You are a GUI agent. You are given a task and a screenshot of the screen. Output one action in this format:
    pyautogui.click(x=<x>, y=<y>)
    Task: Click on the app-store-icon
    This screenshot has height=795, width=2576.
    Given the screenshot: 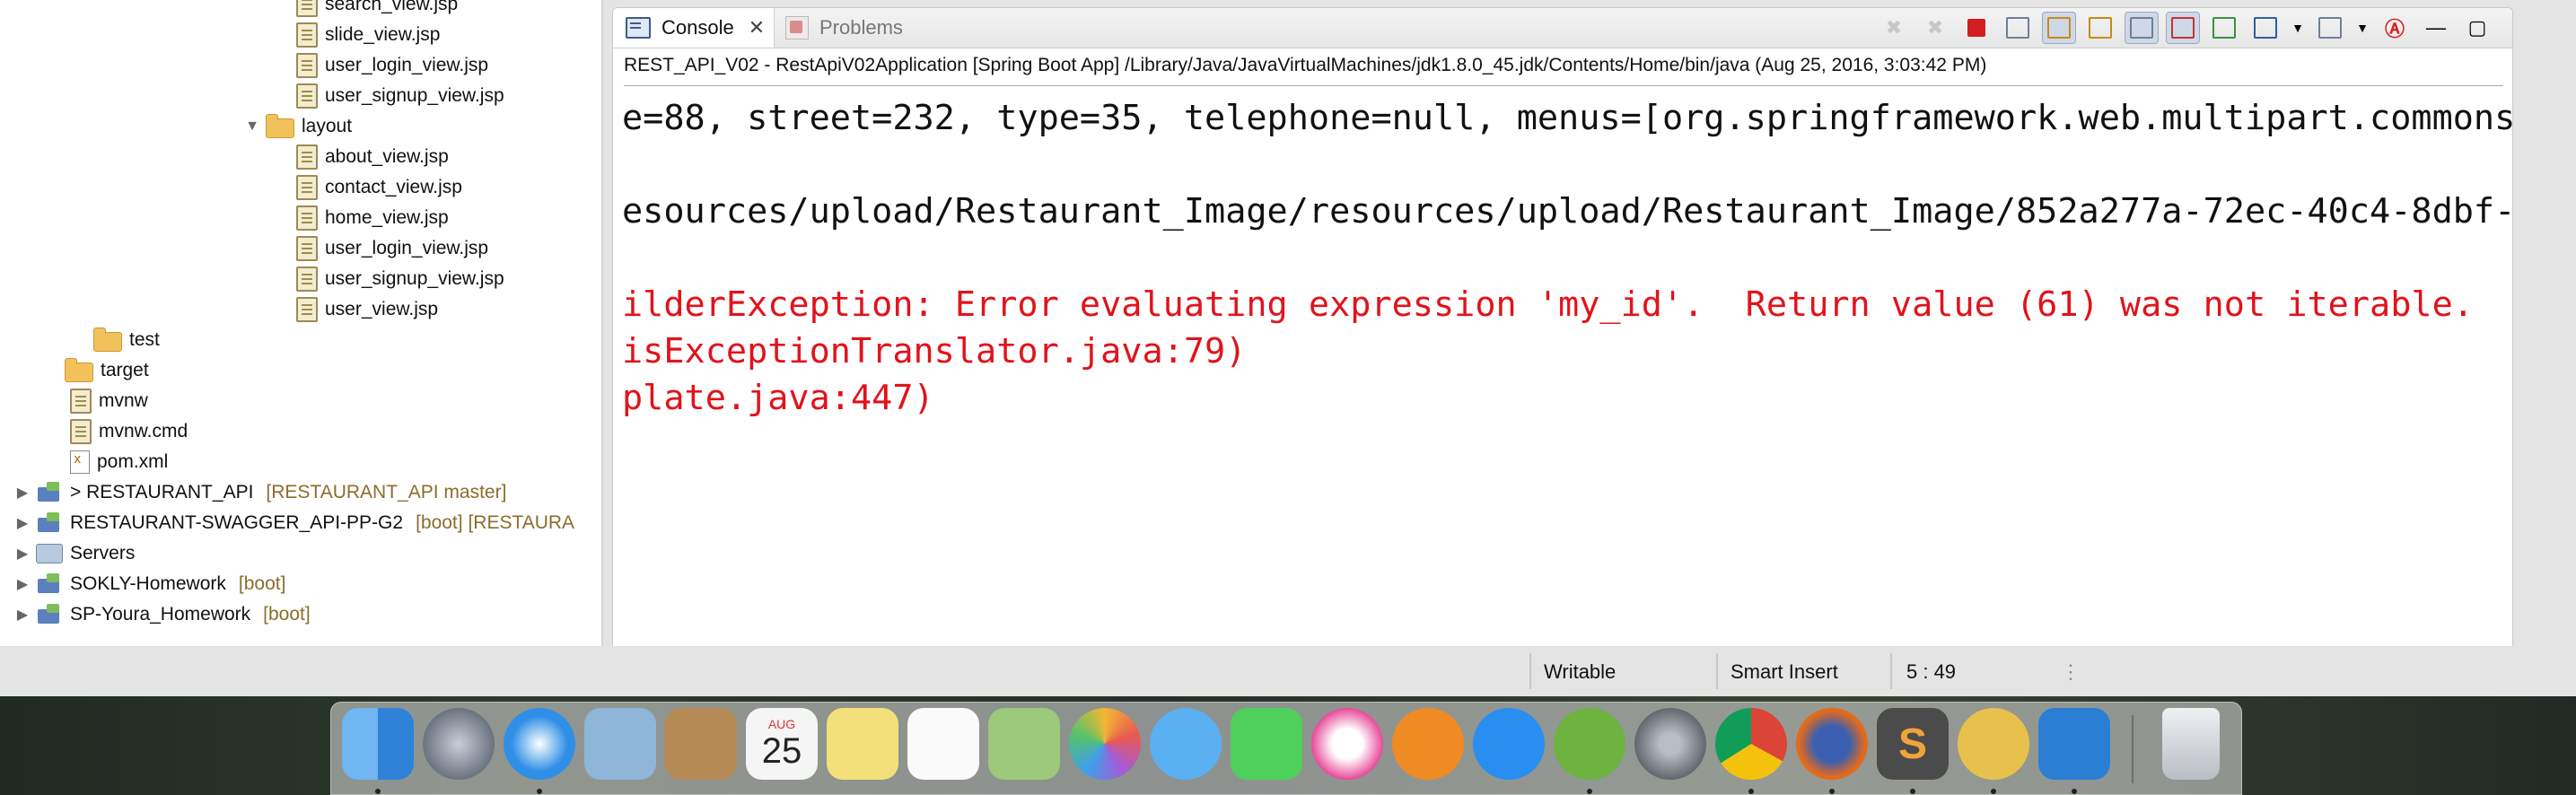 What is the action you would take?
    pyautogui.click(x=1509, y=744)
    